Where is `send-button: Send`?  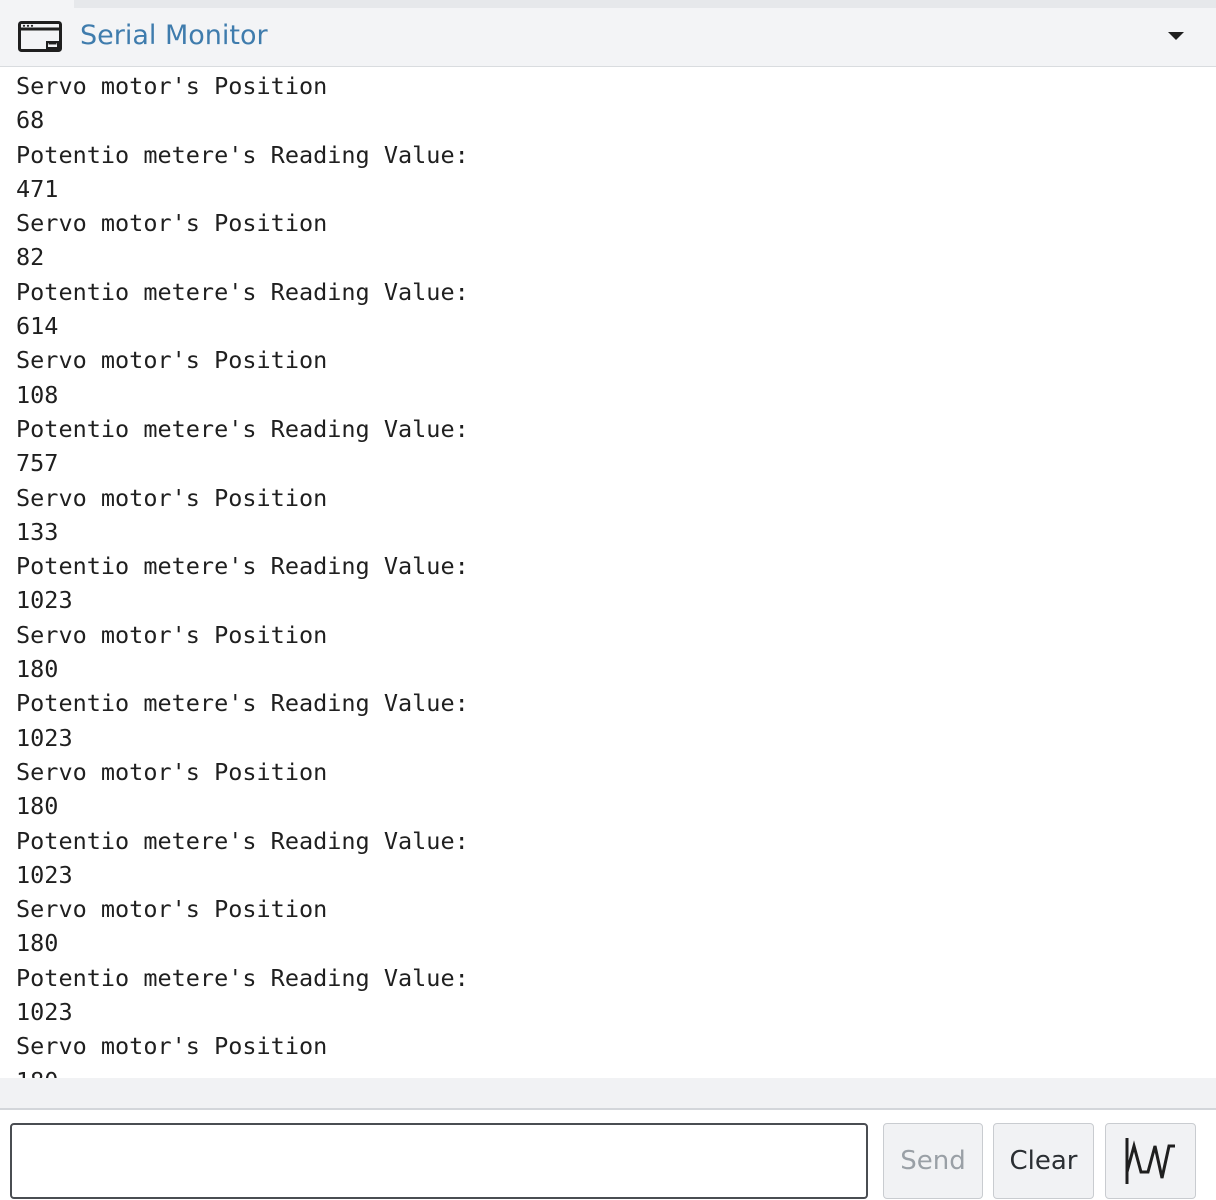
send-button: Send is located at coordinates (933, 1161).